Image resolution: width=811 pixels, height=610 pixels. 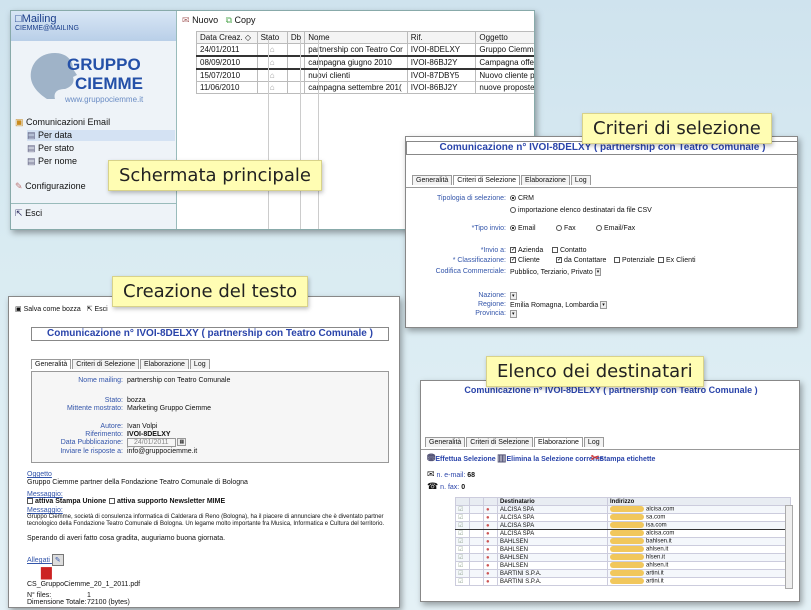 What do you see at coordinates (558, 305) in the screenshot?
I see `regione-value: Emilia Romagna, Lombardia ▾` at bounding box center [558, 305].